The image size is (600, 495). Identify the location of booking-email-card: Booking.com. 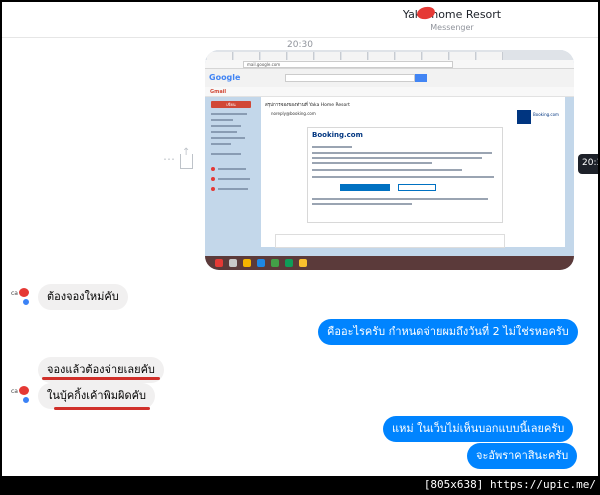
(405, 175).